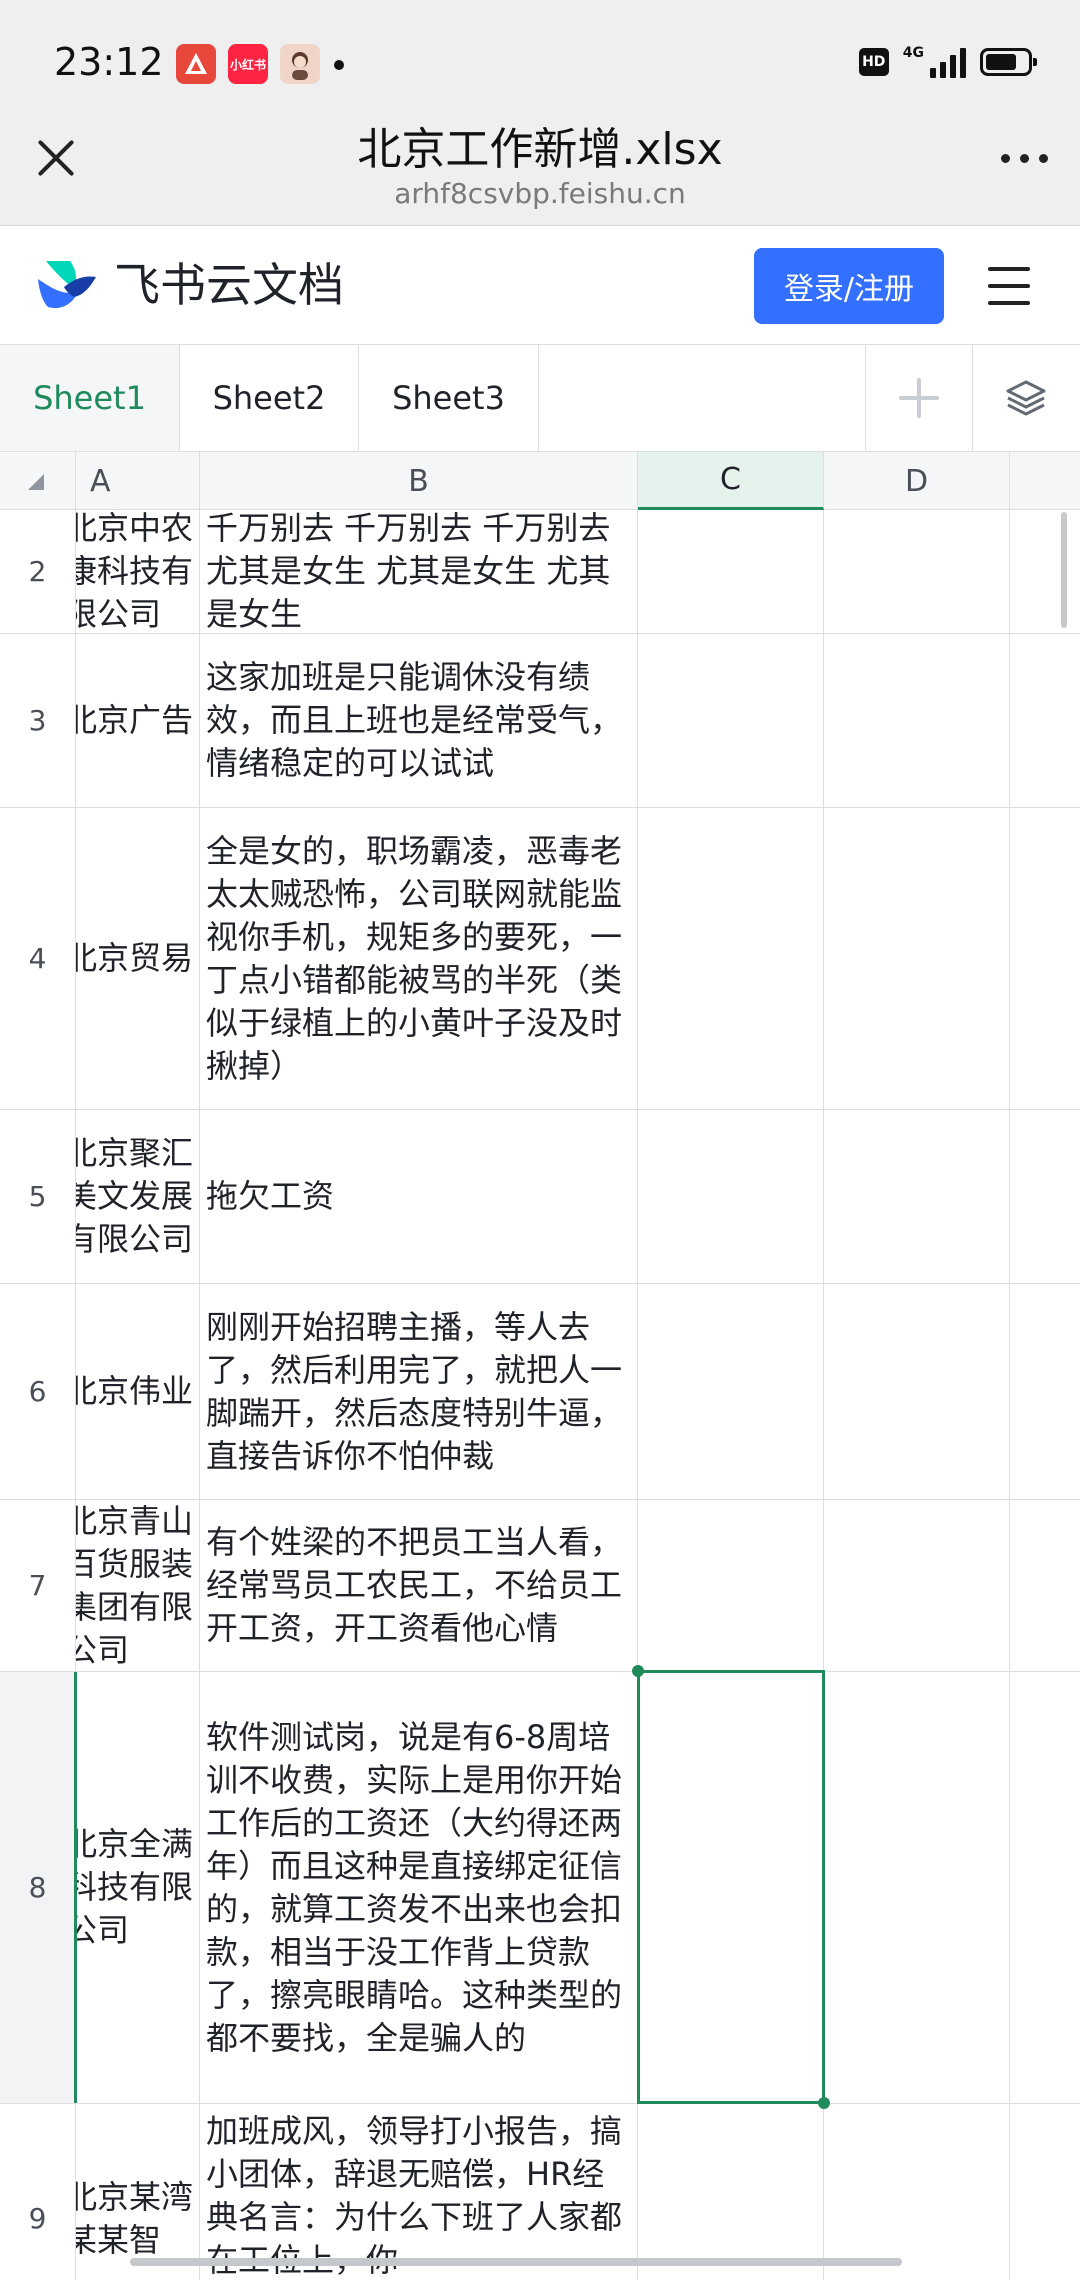 This screenshot has width=1080, height=2280. What do you see at coordinates (948, 62) in the screenshot?
I see `signal-icon` at bounding box center [948, 62].